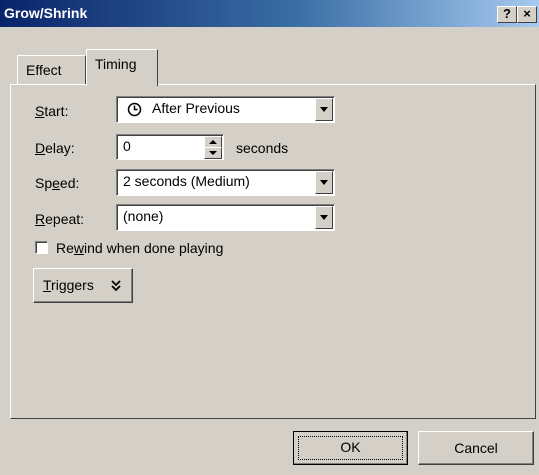 This screenshot has height=475, width=539. I want to click on cancel-button: Cancel, so click(476, 448).